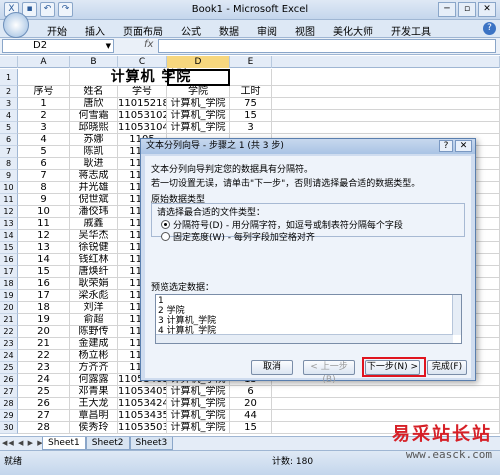  Describe the element at coordinates (44, 200) in the screenshot. I see `cell: 9` at that location.